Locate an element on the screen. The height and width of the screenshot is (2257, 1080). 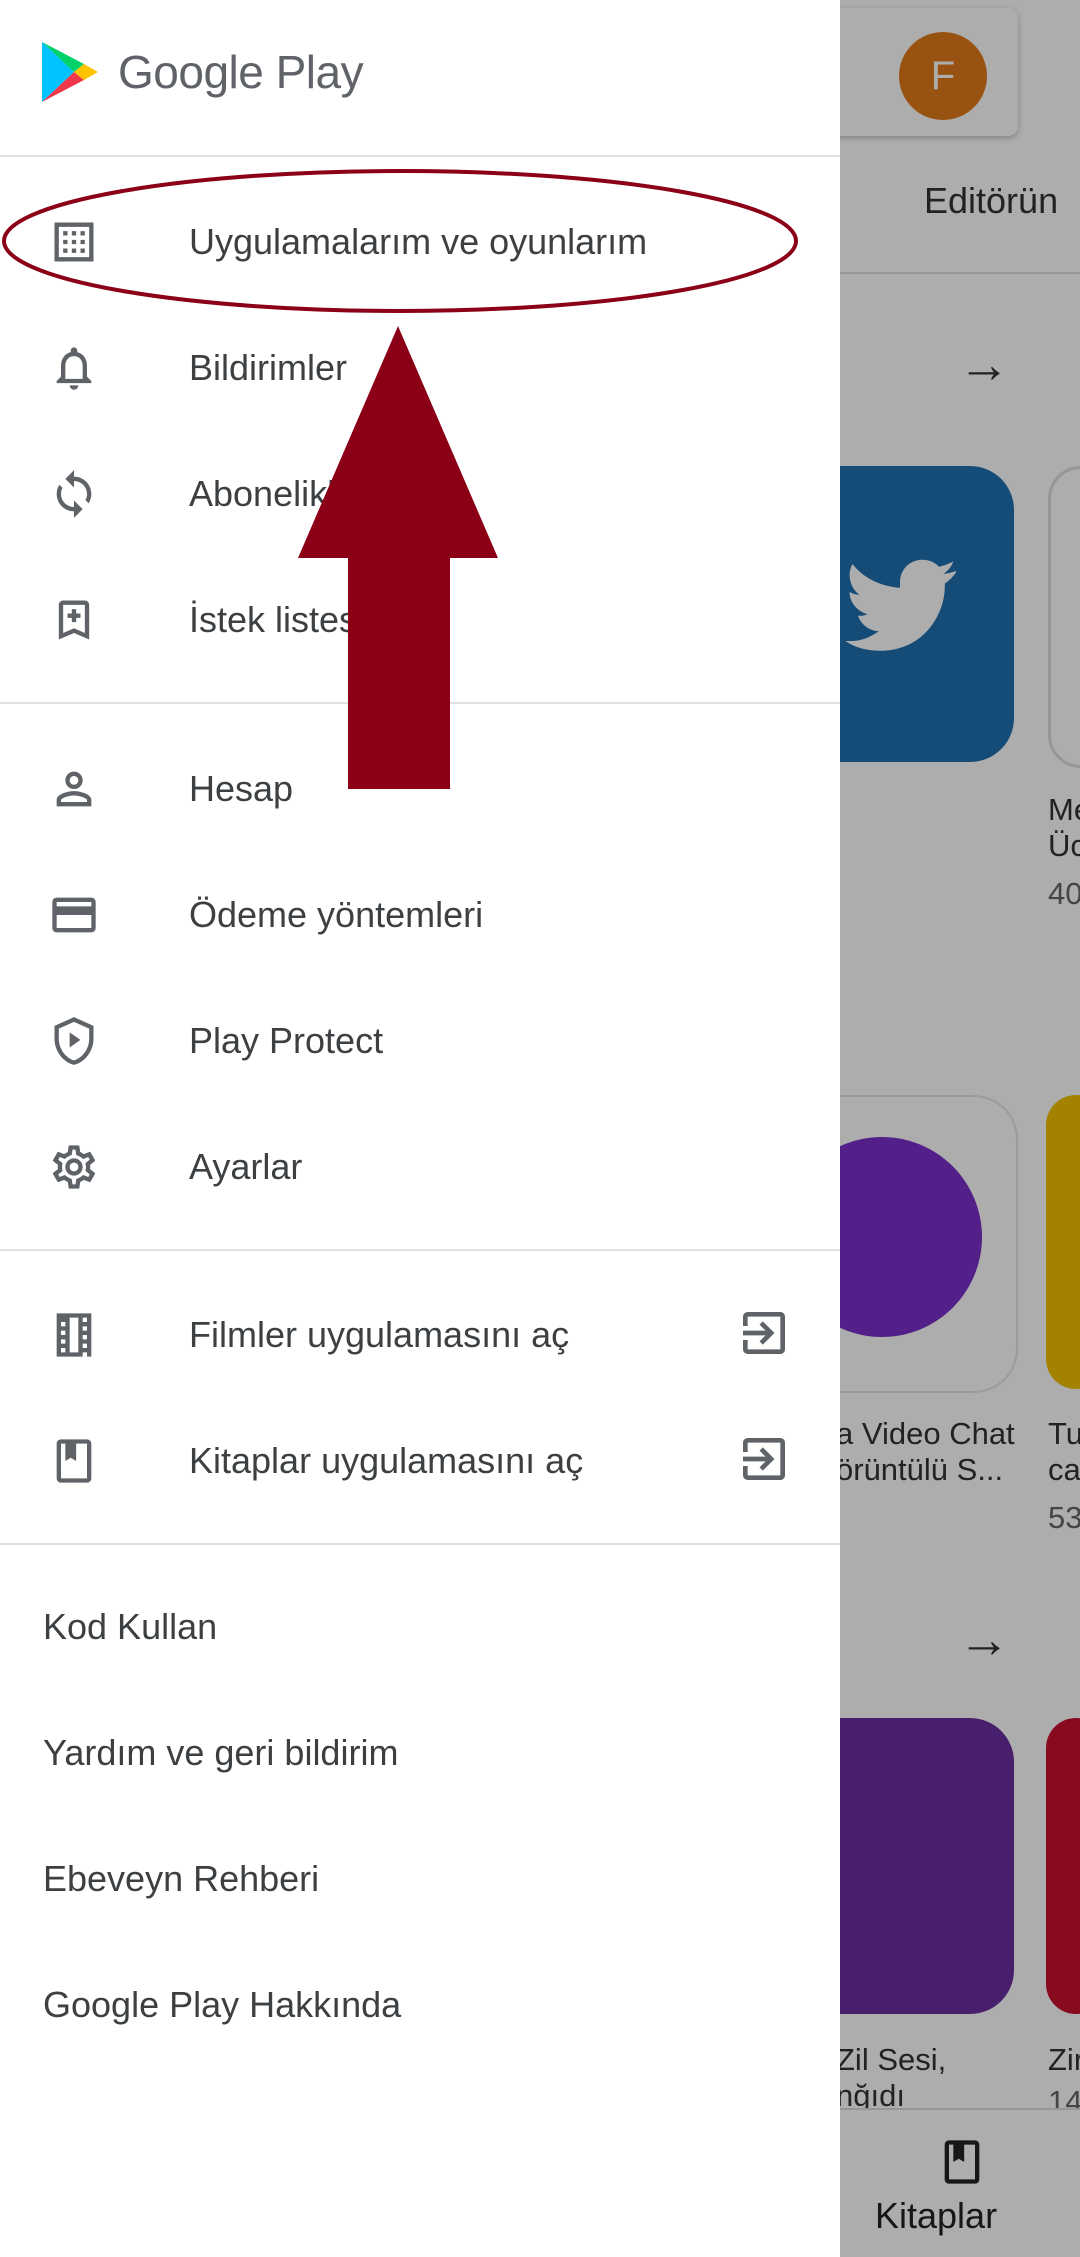
menu-item-my-apps: Uygulamalarım ve oyunlarım is located at coordinates (420, 242).